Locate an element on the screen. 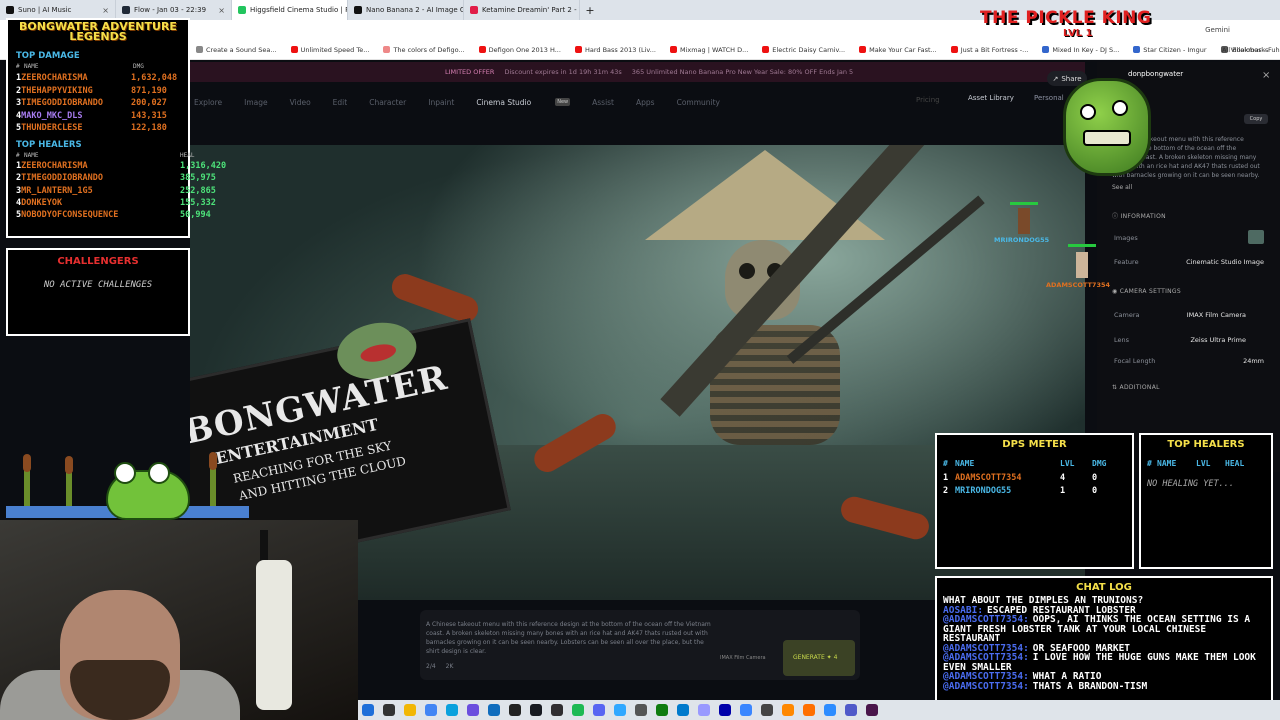 The height and width of the screenshot is (720, 1280). close-icon: × is located at coordinates (1266, 75).